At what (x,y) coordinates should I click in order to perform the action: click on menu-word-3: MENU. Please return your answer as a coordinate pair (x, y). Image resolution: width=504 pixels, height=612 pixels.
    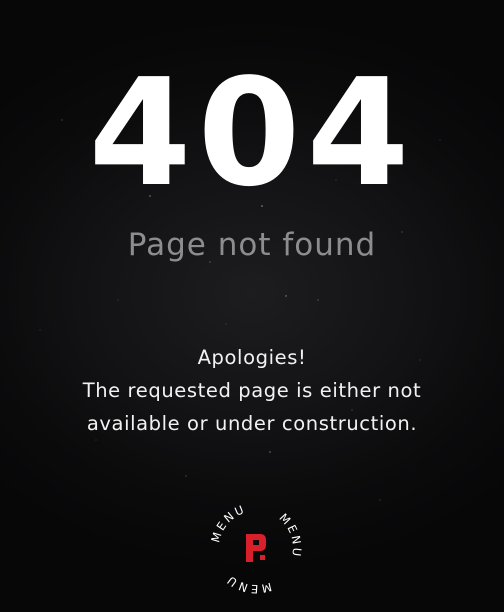
    Looking at the image, I should click on (248, 584).